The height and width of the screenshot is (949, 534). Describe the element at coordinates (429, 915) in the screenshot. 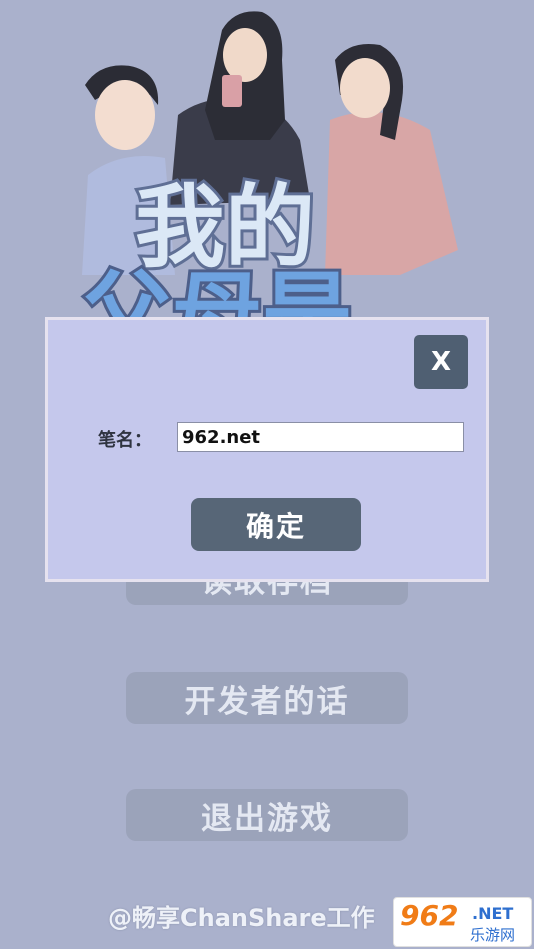

I see `watermark-number: 962` at that location.